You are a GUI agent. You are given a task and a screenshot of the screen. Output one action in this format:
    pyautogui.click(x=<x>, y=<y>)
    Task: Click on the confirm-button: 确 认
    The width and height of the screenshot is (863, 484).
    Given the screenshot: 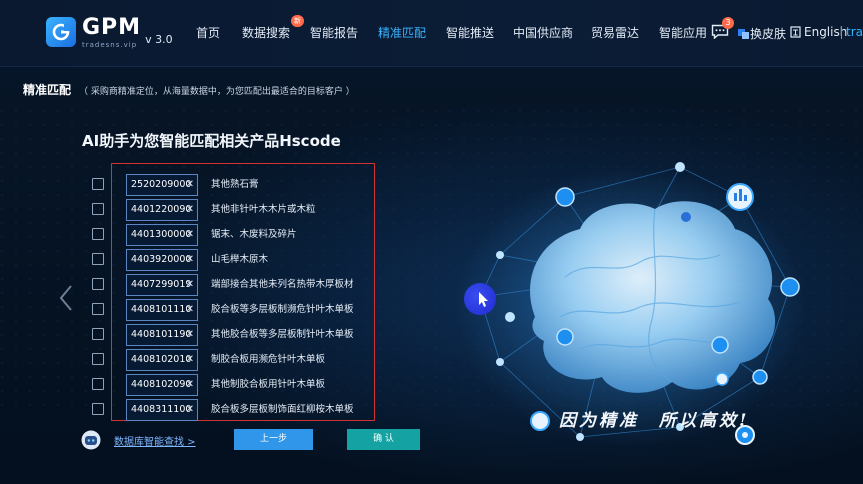 What is the action you would take?
    pyautogui.click(x=383, y=439)
    